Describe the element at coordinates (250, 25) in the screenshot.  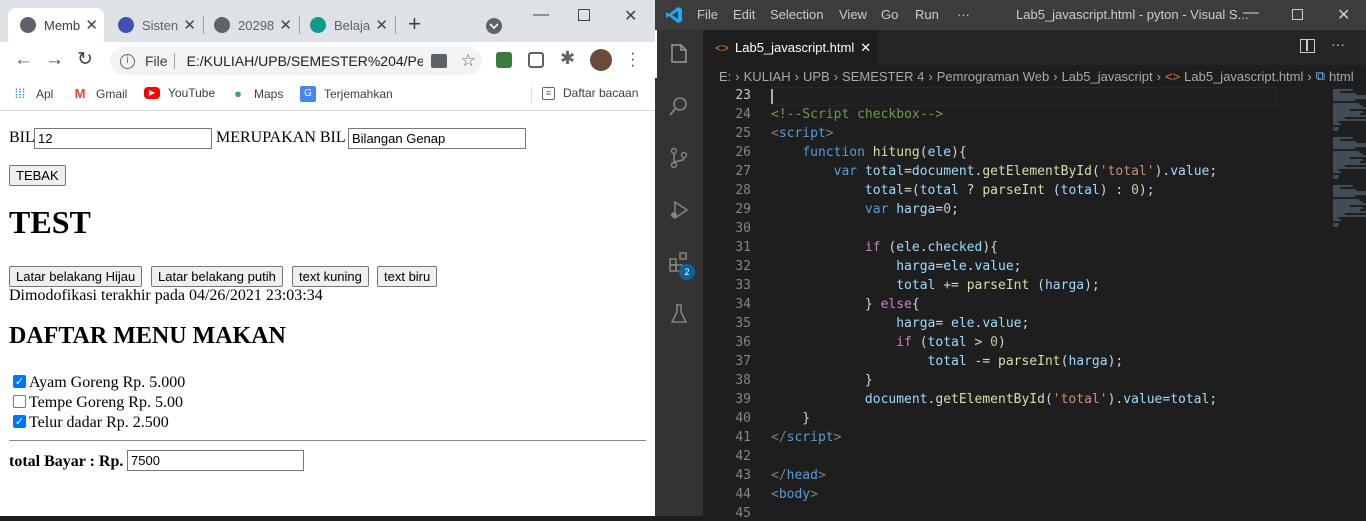
I see `browser-tab-3: 20298 ✕` at that location.